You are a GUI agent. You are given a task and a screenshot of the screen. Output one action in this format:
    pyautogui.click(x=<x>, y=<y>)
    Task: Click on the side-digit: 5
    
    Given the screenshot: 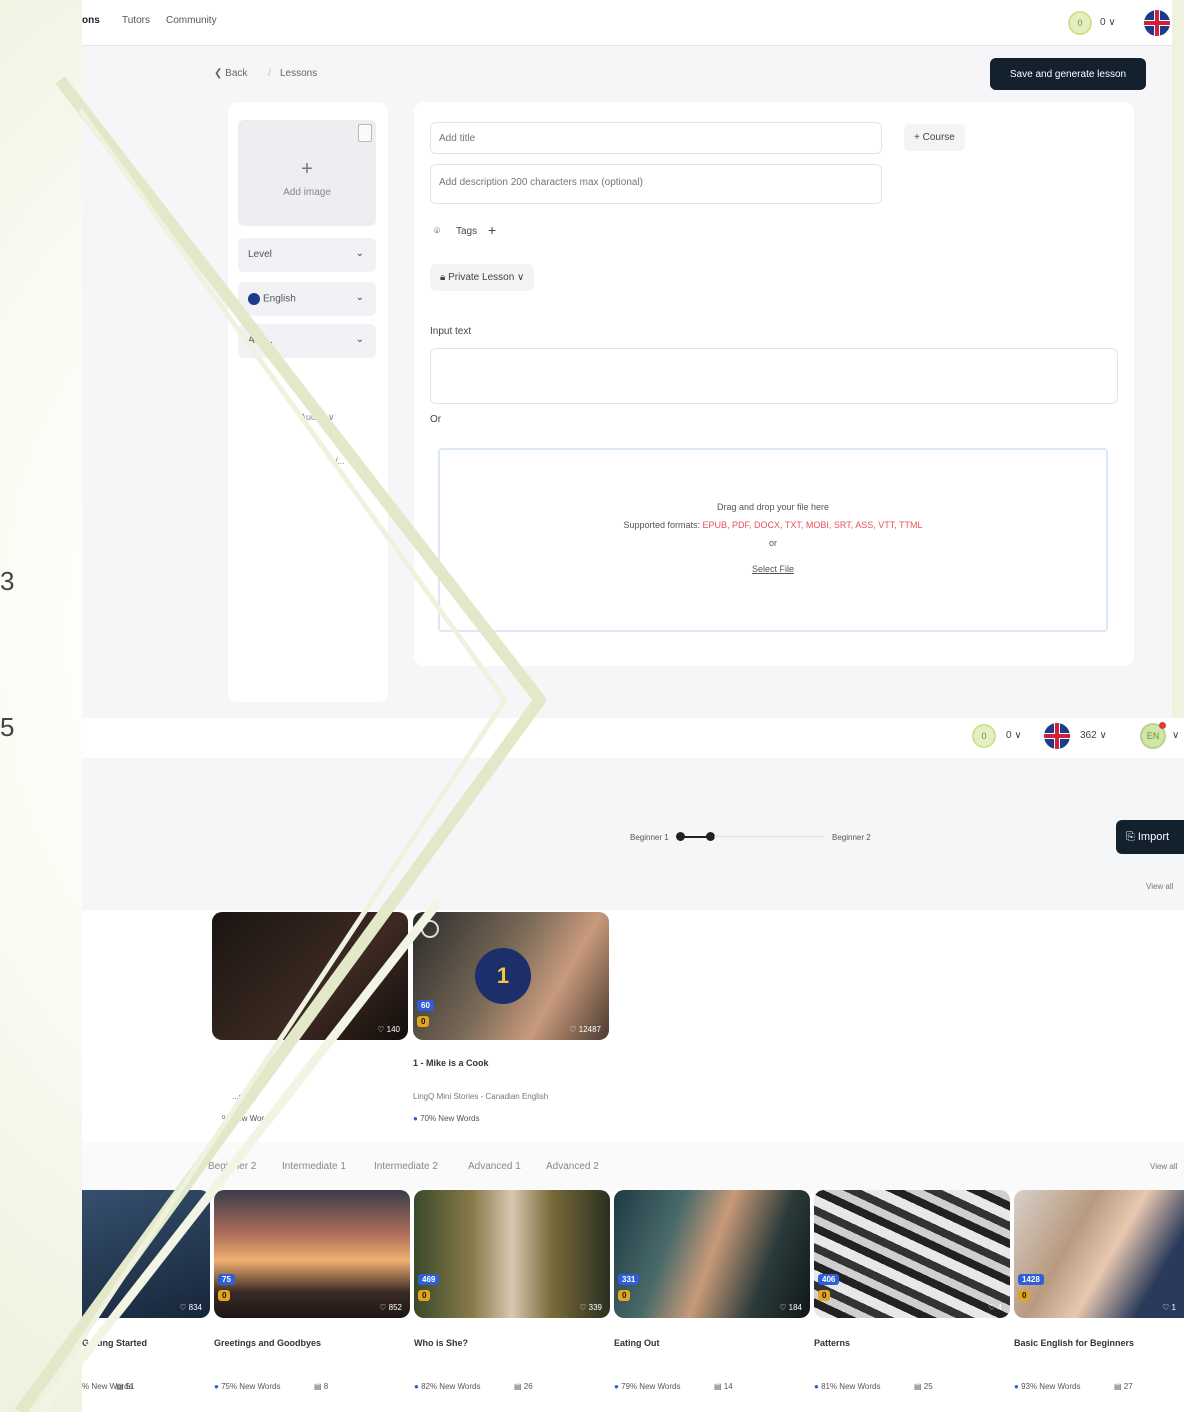 What is the action you would take?
    pyautogui.click(x=7, y=727)
    